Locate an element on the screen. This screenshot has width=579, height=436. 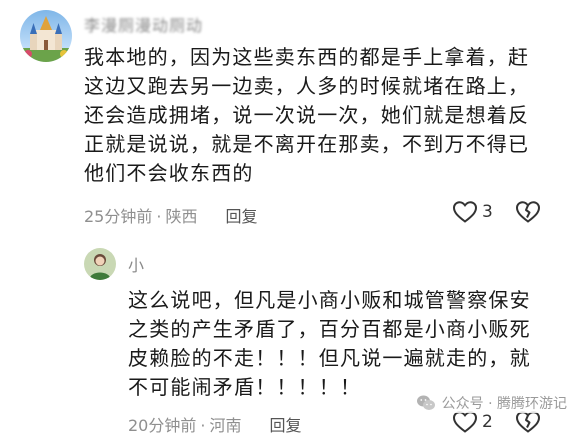
comment-actions: 3 is located at coordinates (496, 212).